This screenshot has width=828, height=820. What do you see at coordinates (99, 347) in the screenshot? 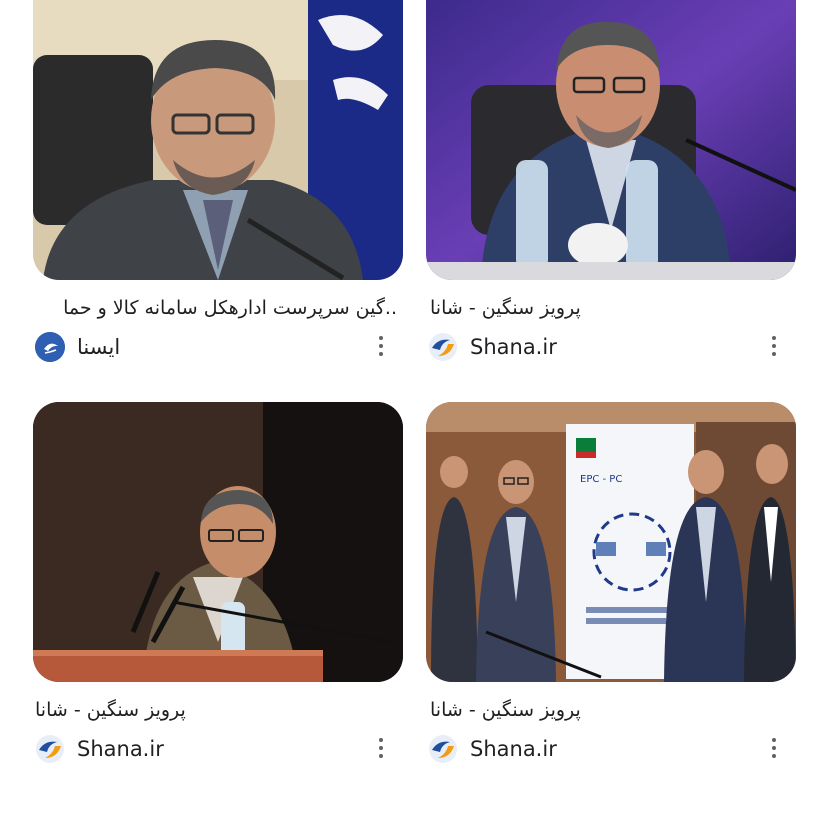
I see `source-name: ایسنا` at bounding box center [99, 347].